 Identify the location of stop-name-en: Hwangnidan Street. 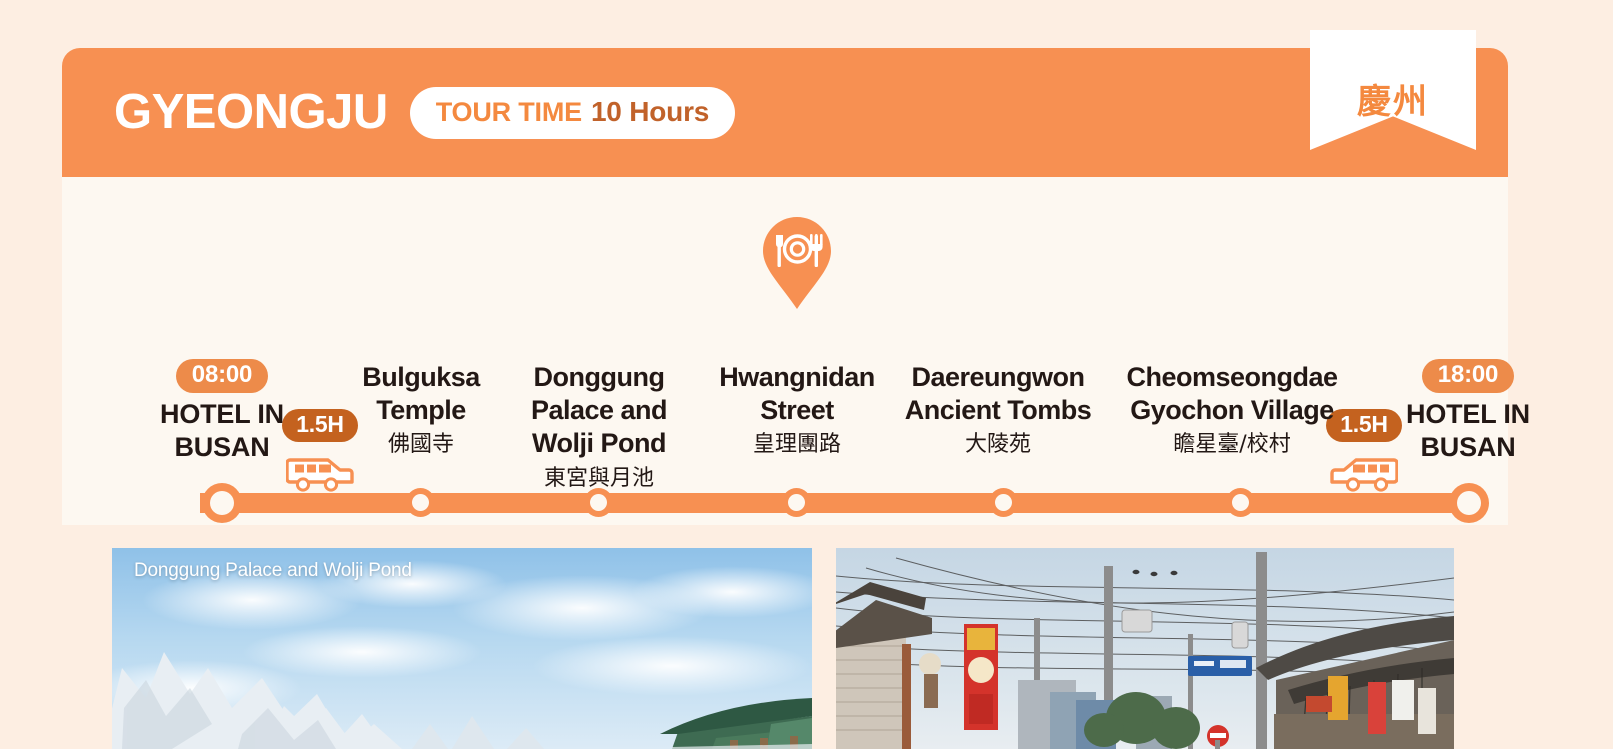
(797, 394).